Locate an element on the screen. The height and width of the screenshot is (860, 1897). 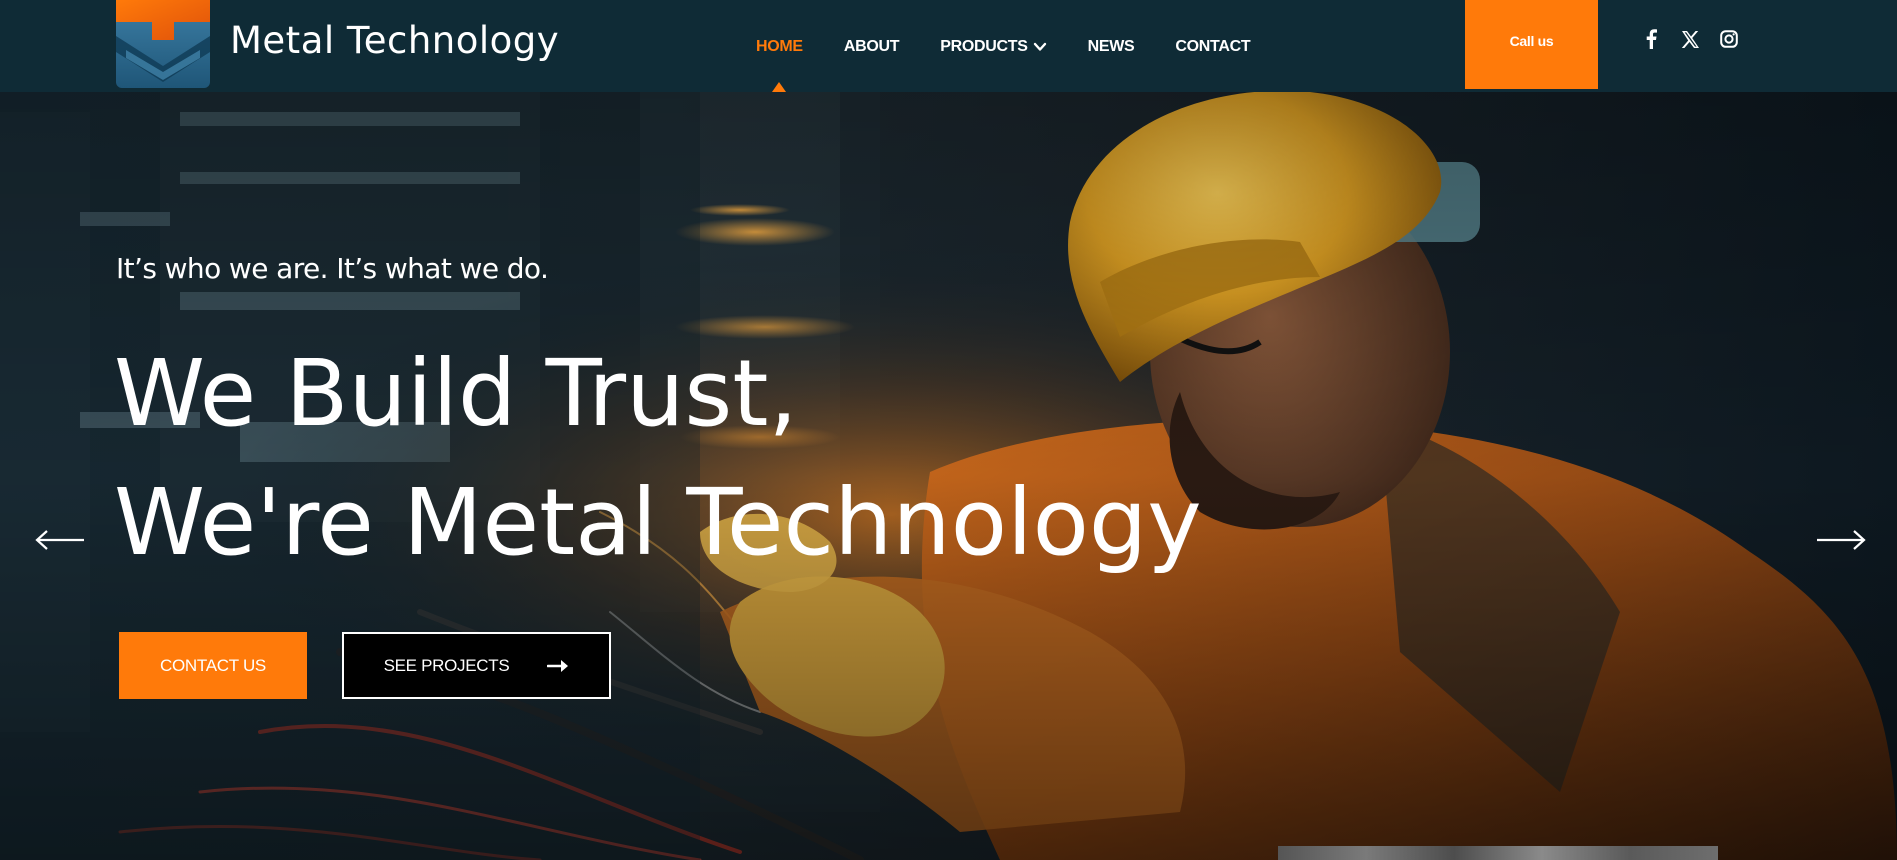
instagram-icon is located at coordinates (1729, 39).